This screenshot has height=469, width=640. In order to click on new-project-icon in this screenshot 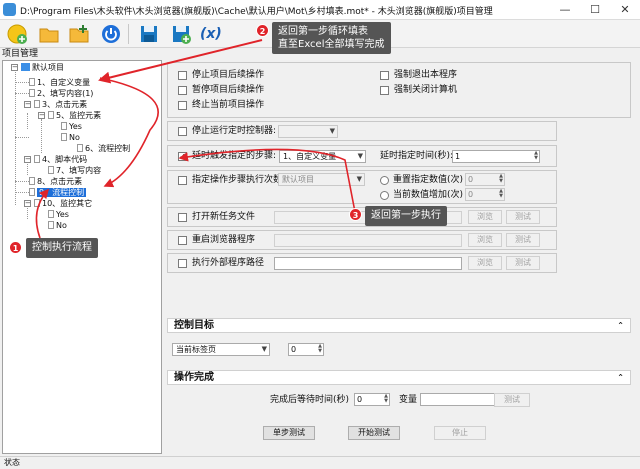, I will do `click(17, 34)`.